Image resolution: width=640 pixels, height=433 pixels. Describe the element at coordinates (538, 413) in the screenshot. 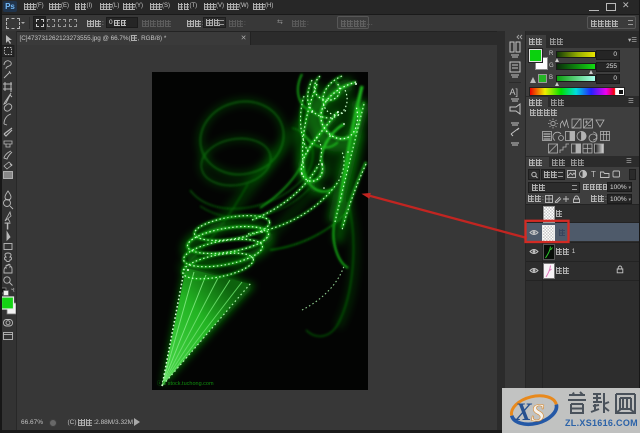

I see `svg-text: S` at that location.